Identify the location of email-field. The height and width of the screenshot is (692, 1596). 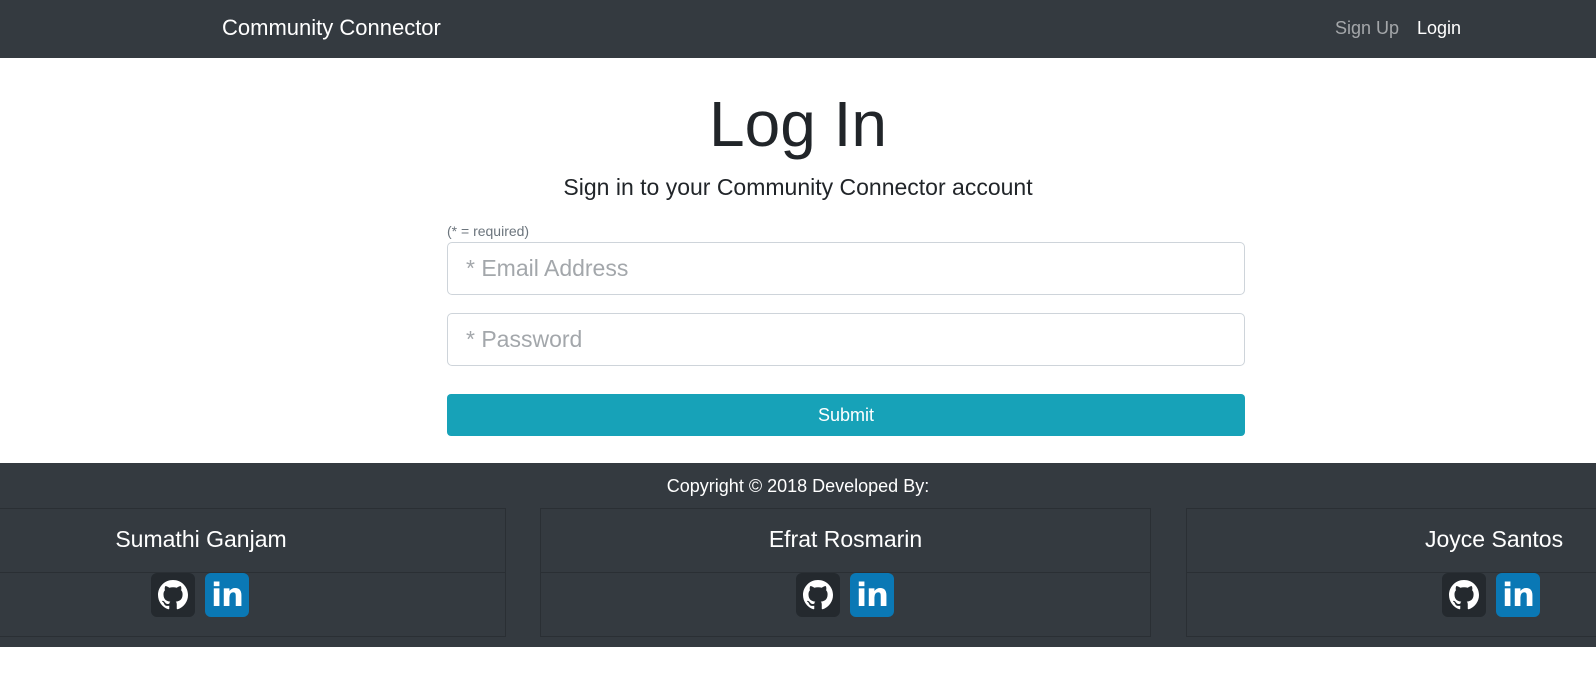
(846, 268).